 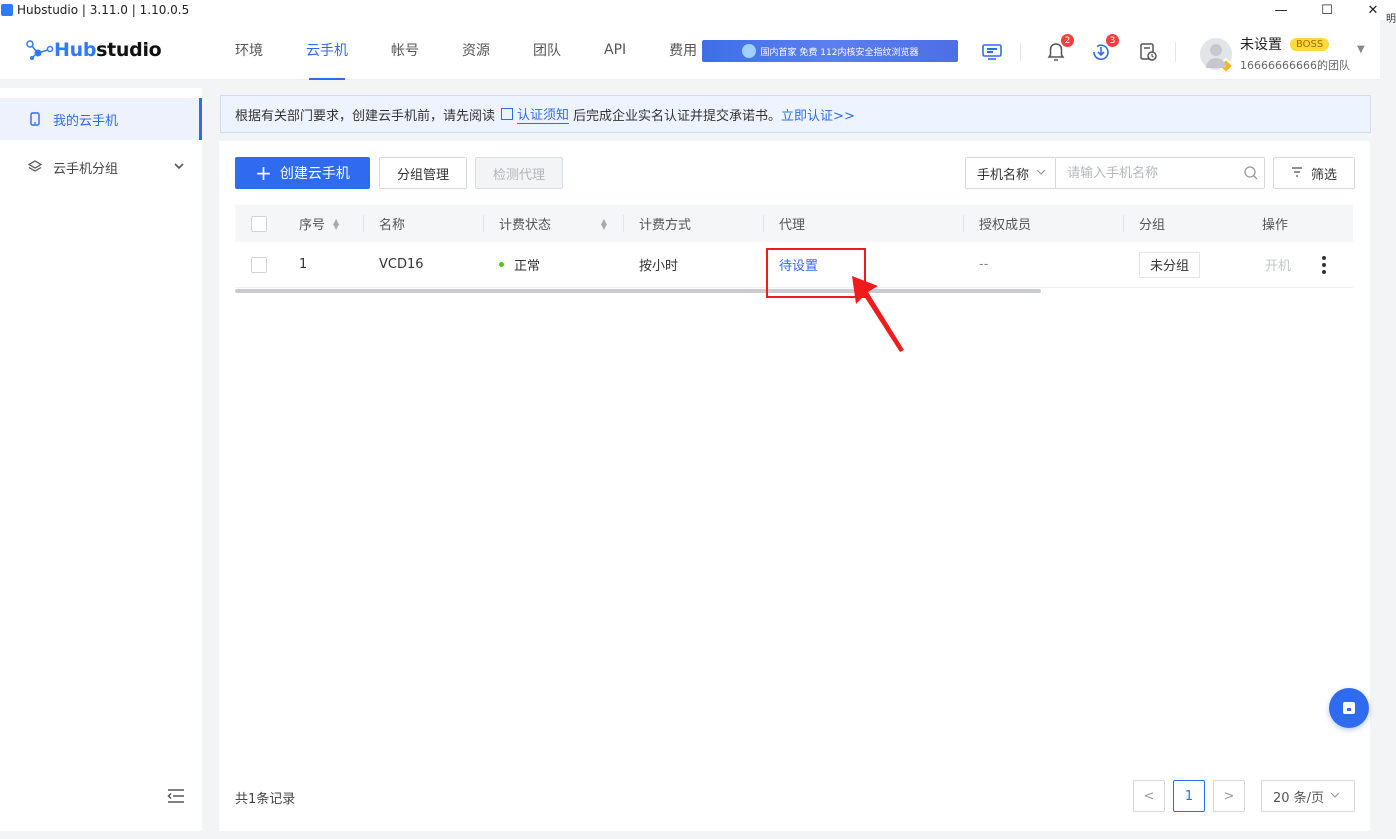 I want to click on window-controls: — ☐ ✕, so click(x=1327, y=10).